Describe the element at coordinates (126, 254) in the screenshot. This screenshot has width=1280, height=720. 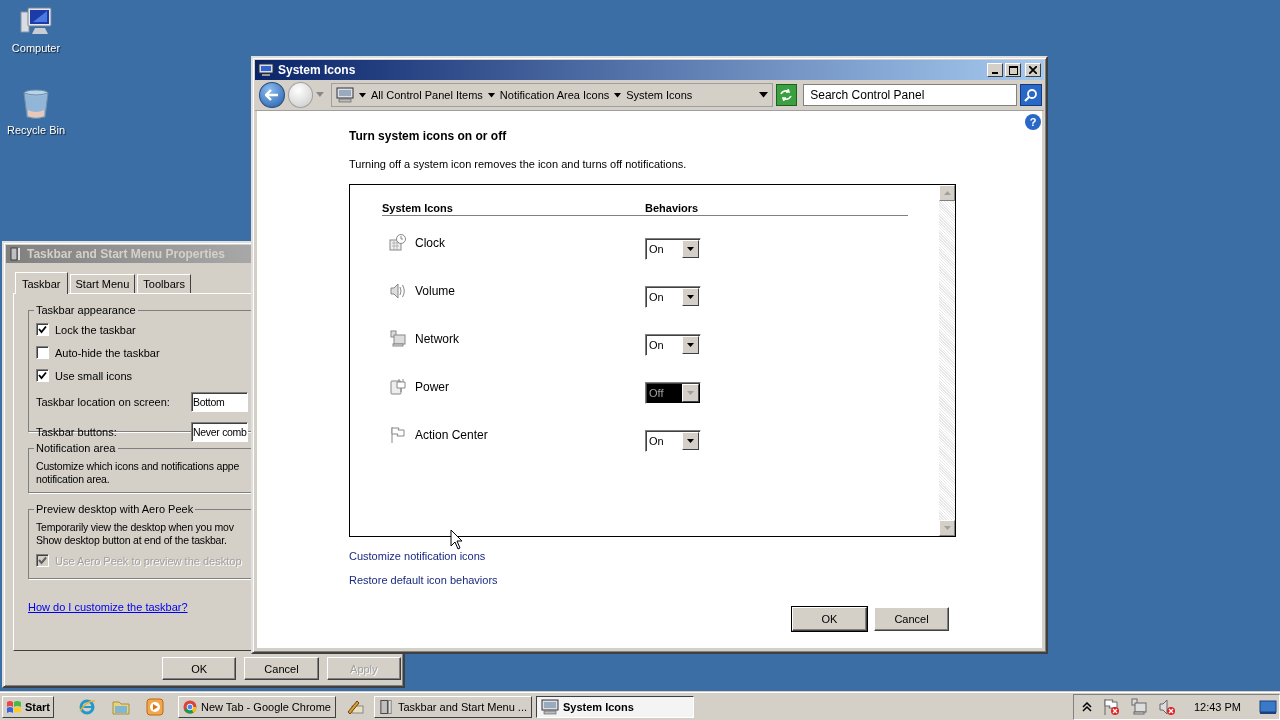
I see `window-title: Taskbar and Start Menu Properties` at that location.